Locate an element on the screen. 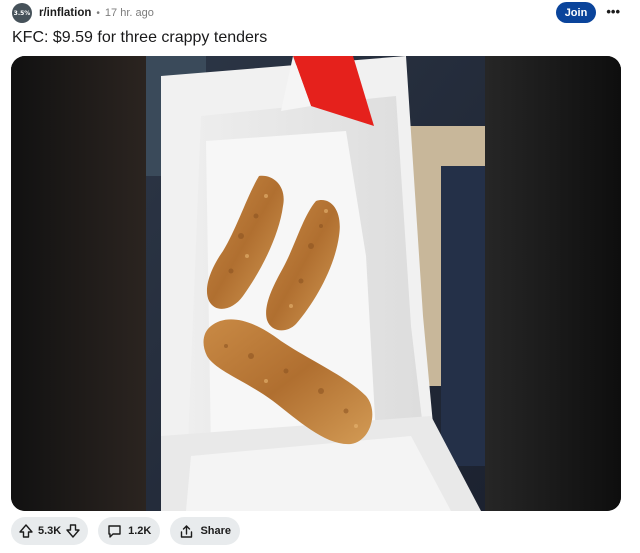 Image resolution: width=640 pixels, height=553 pixels. more-options-icon: ••• is located at coordinates (613, 12).